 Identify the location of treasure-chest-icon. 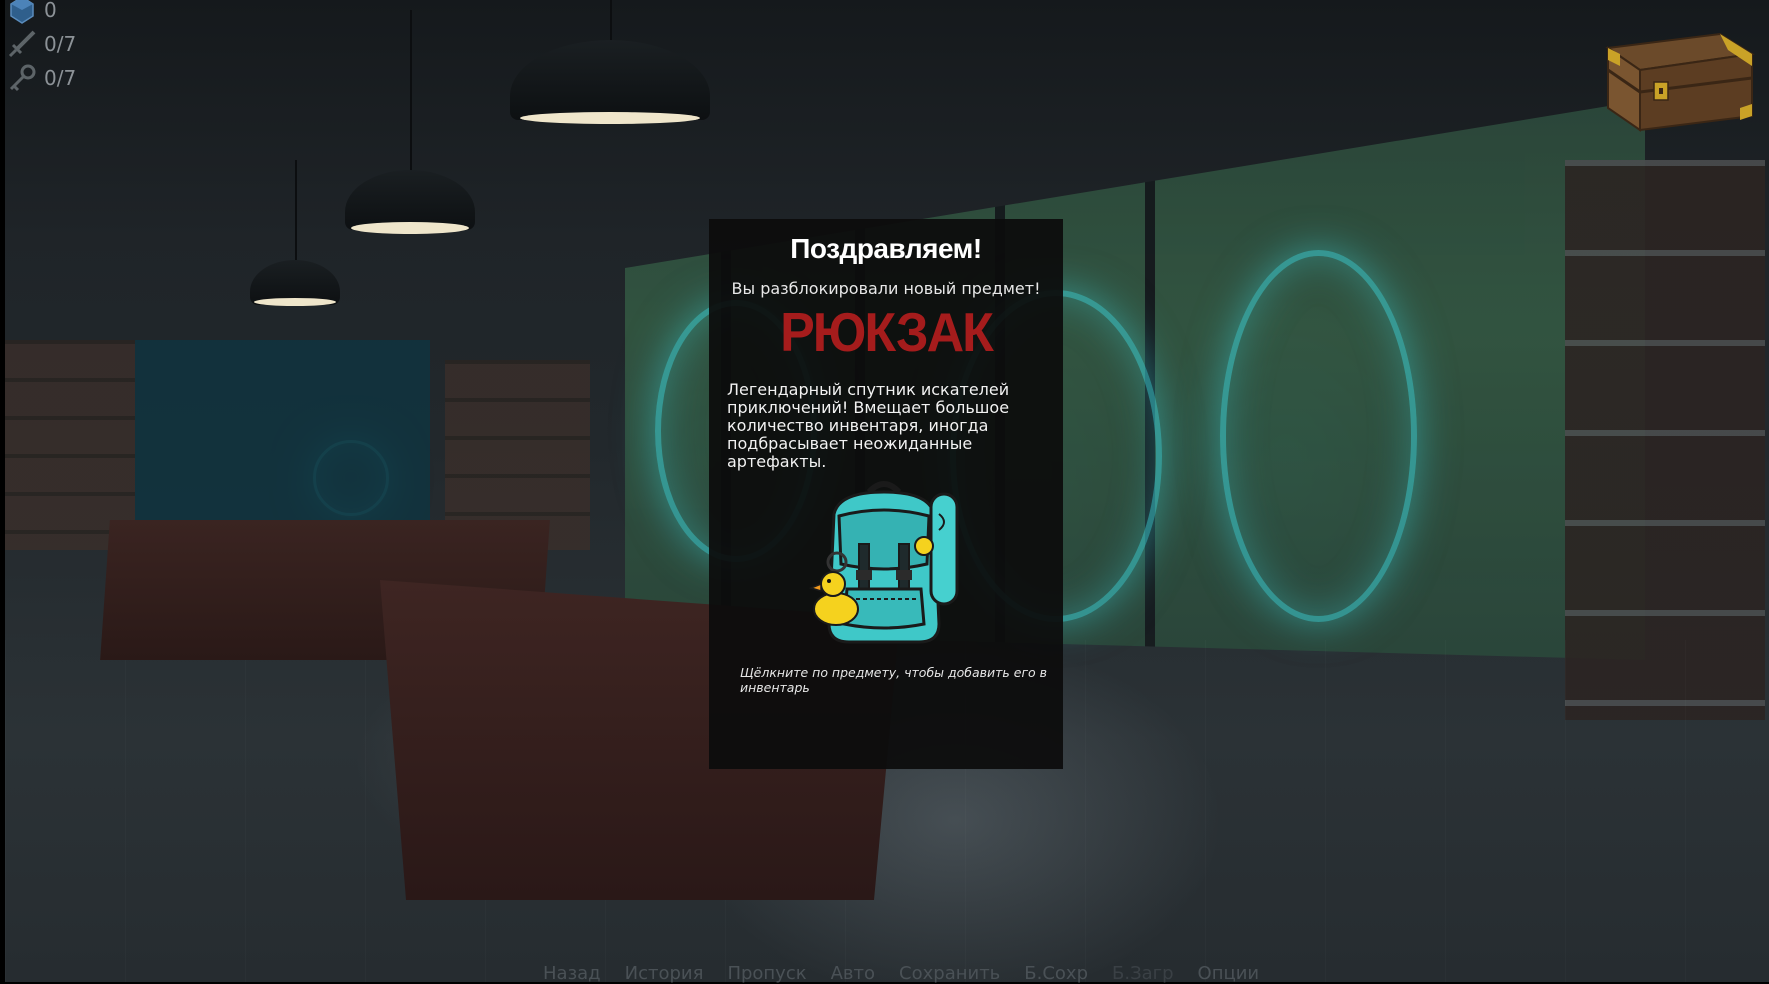
(1680, 82).